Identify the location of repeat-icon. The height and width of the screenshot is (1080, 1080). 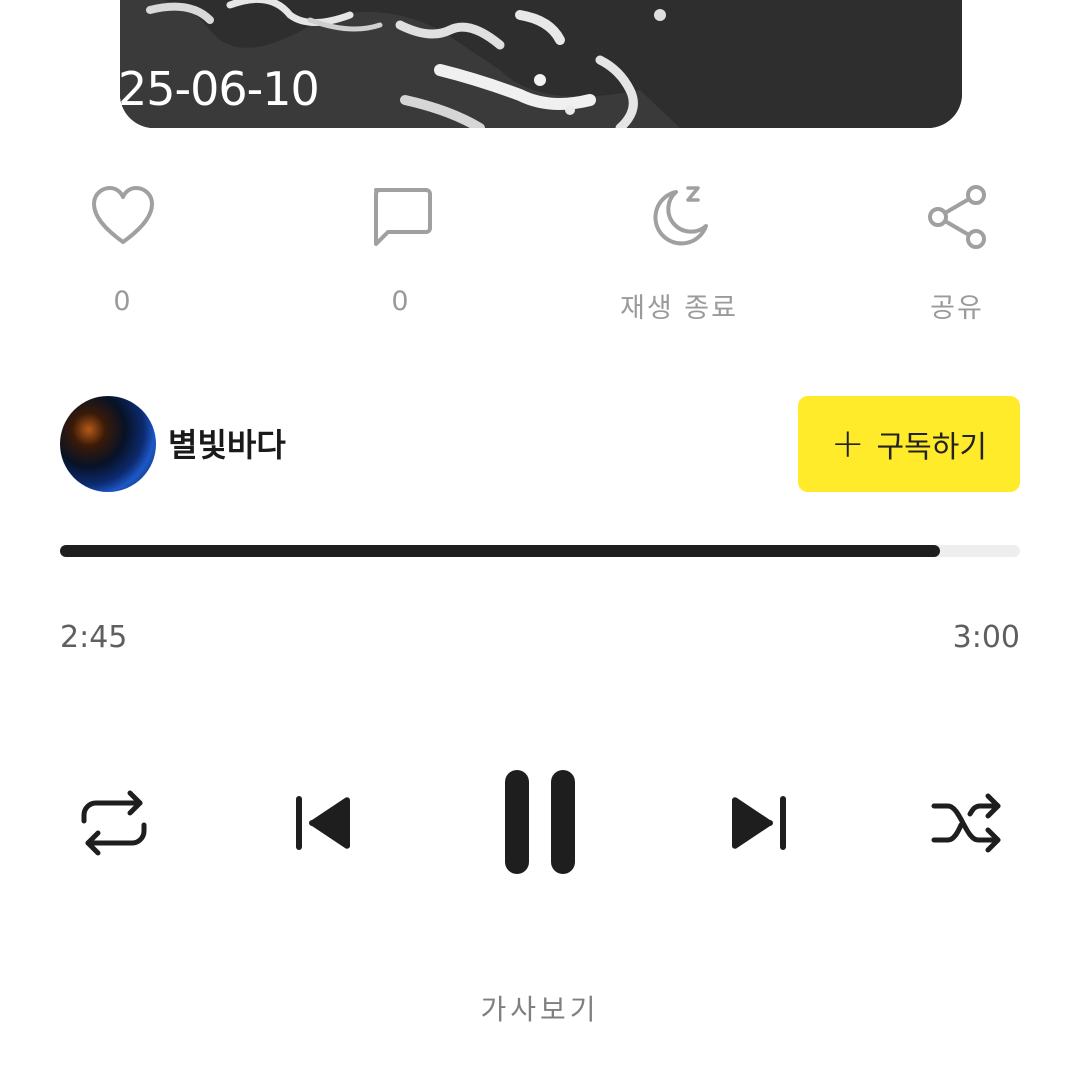
(114, 823).